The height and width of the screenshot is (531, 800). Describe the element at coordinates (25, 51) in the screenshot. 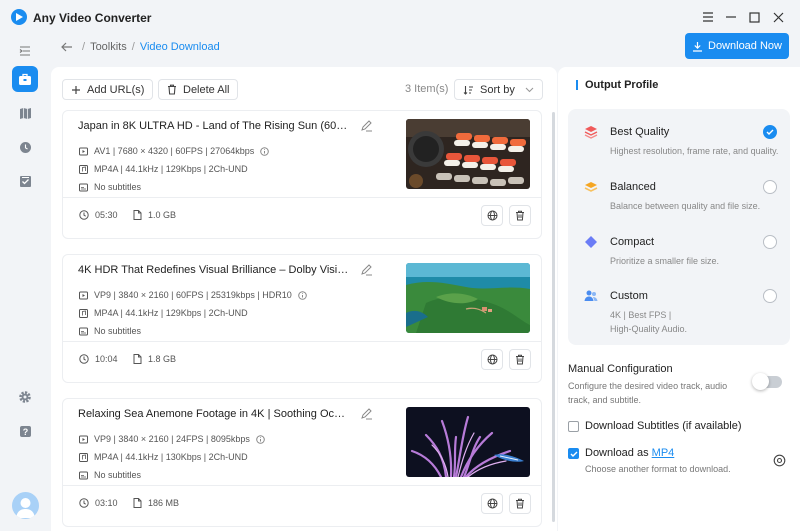

I see `collapse-sidebar-icon` at that location.